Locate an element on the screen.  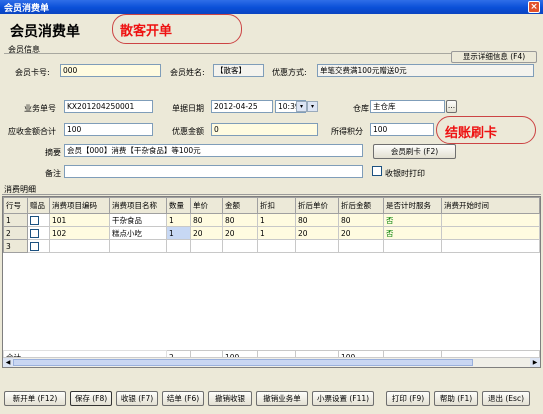
item-name-cell is located at coordinates (138, 246).